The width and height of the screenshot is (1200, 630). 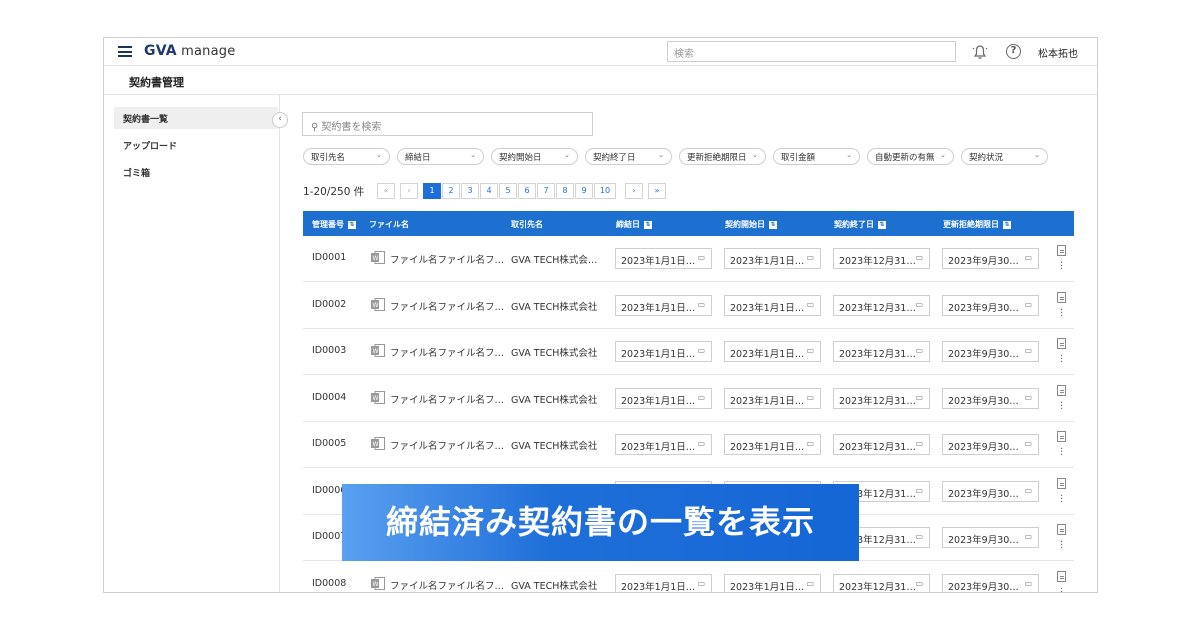 I want to click on filter-refusal-deadline: 更新拒絶期限日 ⌄, so click(x=722, y=156).